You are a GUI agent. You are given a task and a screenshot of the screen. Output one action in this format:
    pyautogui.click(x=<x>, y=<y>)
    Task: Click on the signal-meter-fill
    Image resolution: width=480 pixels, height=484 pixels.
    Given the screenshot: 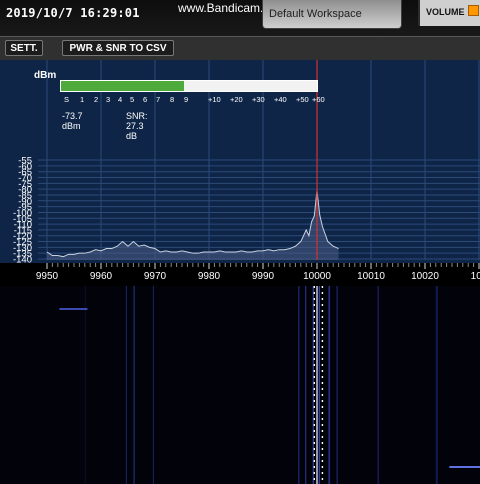 What is the action you would take?
    pyautogui.click(x=122, y=86)
    